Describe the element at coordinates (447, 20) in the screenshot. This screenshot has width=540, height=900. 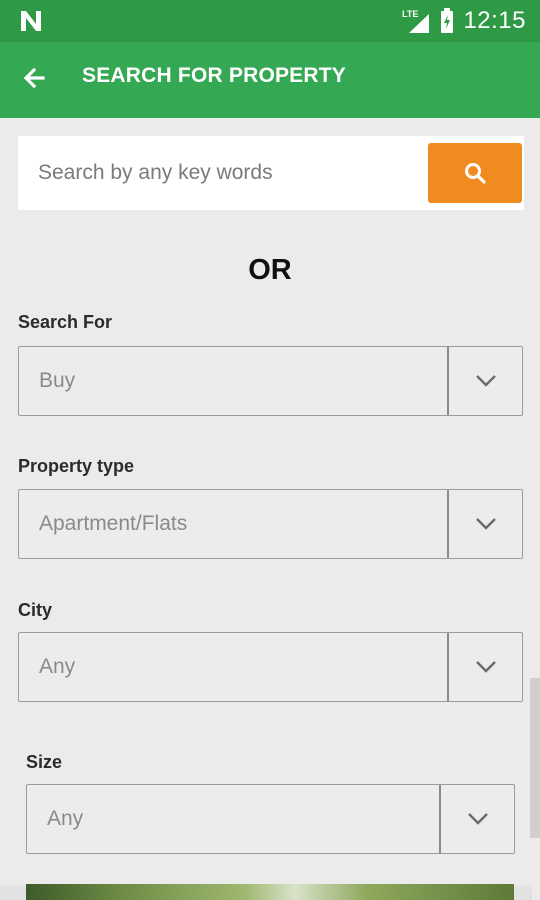
I see `battery-icon` at that location.